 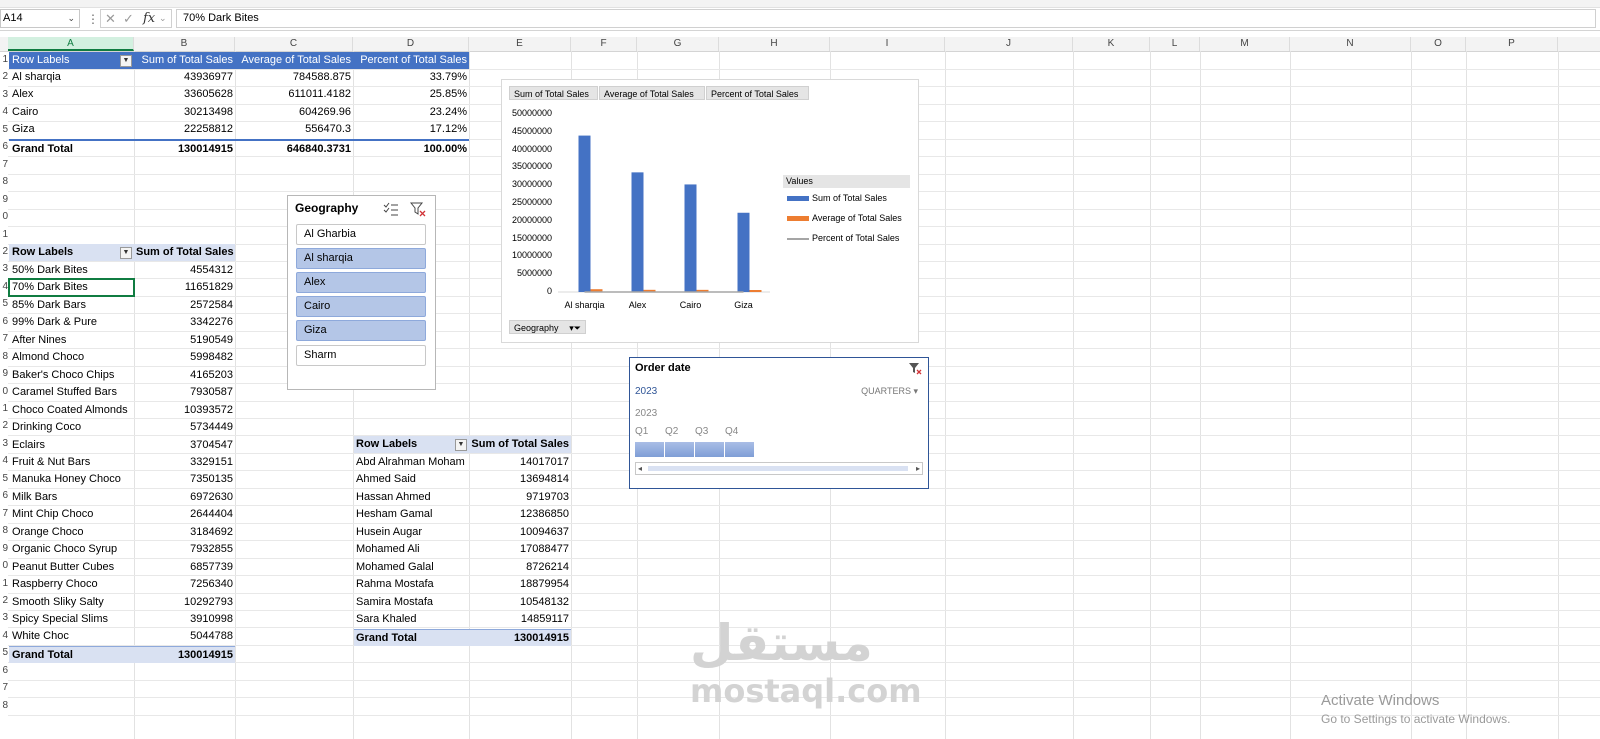 What do you see at coordinates (184, 392) in the screenshot?
I see `pivot-row-sum: 7930587` at bounding box center [184, 392].